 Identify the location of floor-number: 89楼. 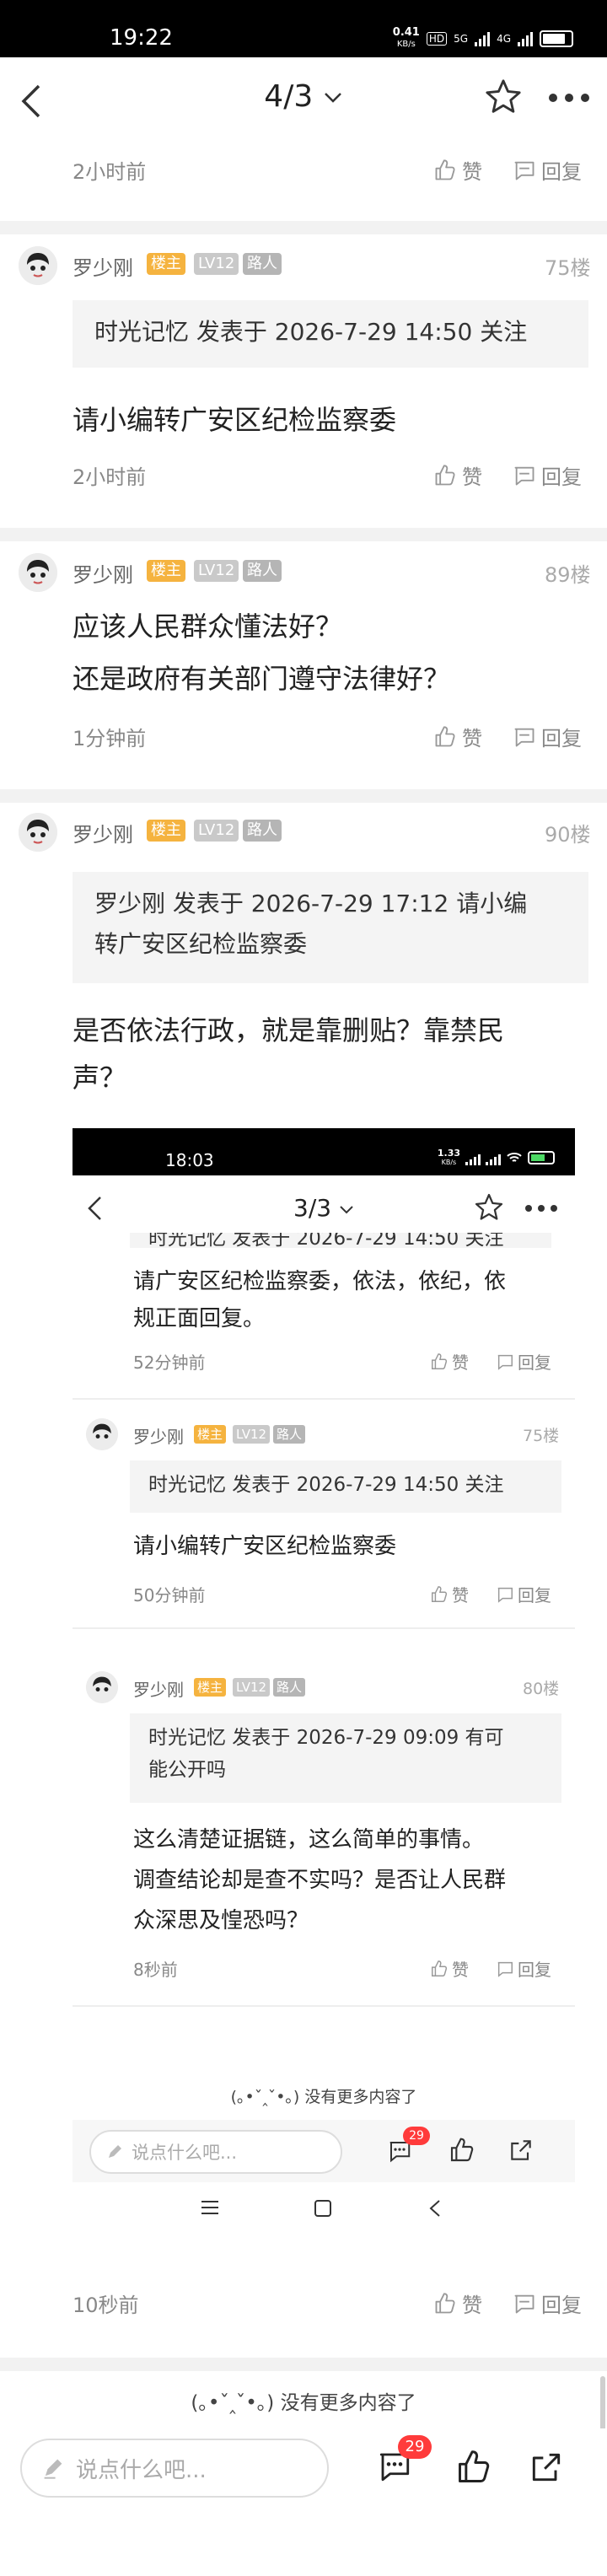
(568, 575).